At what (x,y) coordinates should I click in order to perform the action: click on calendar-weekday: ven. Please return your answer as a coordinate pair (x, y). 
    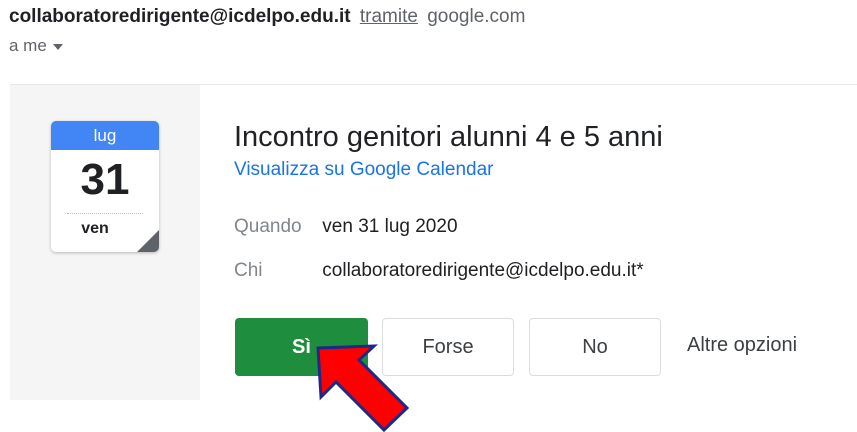
    Looking at the image, I should click on (95, 228).